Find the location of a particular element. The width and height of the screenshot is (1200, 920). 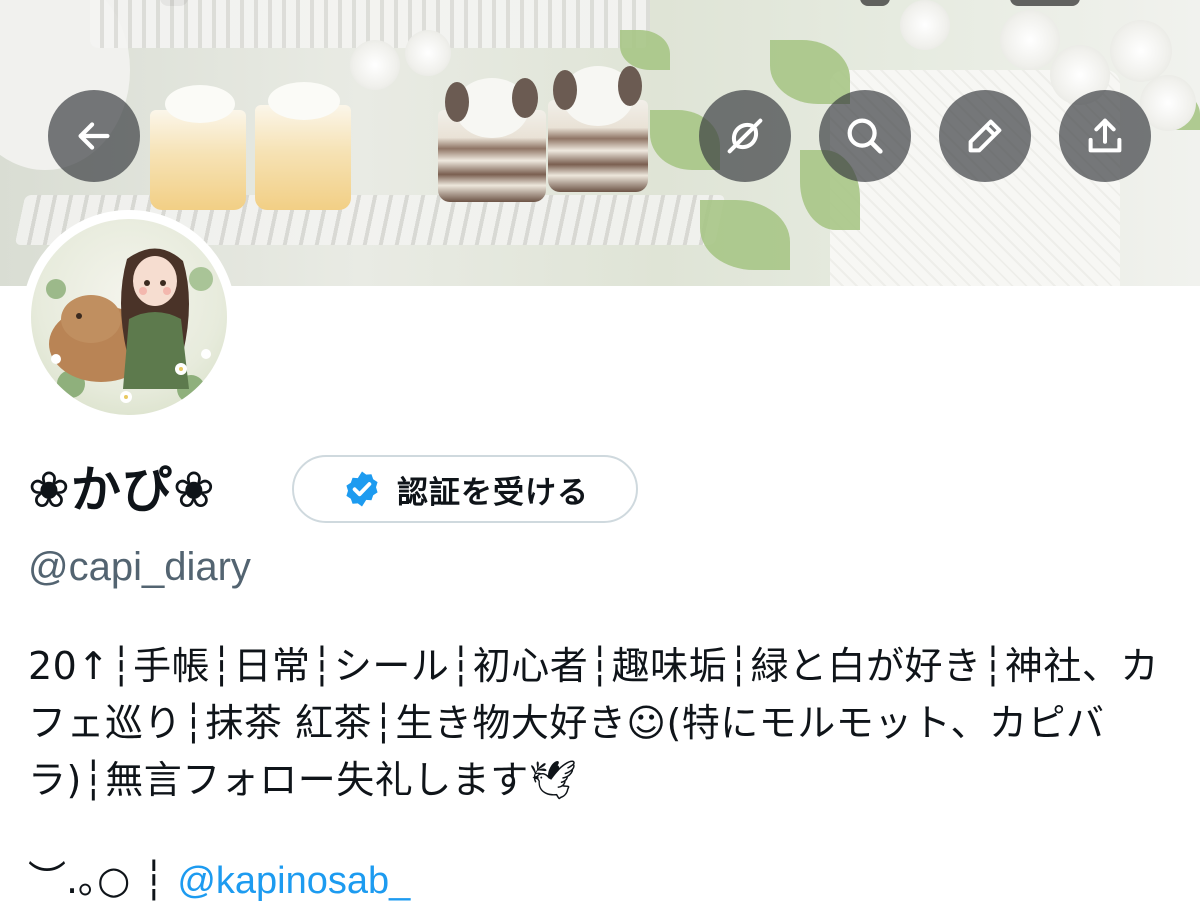

share-button is located at coordinates (1105, 136).